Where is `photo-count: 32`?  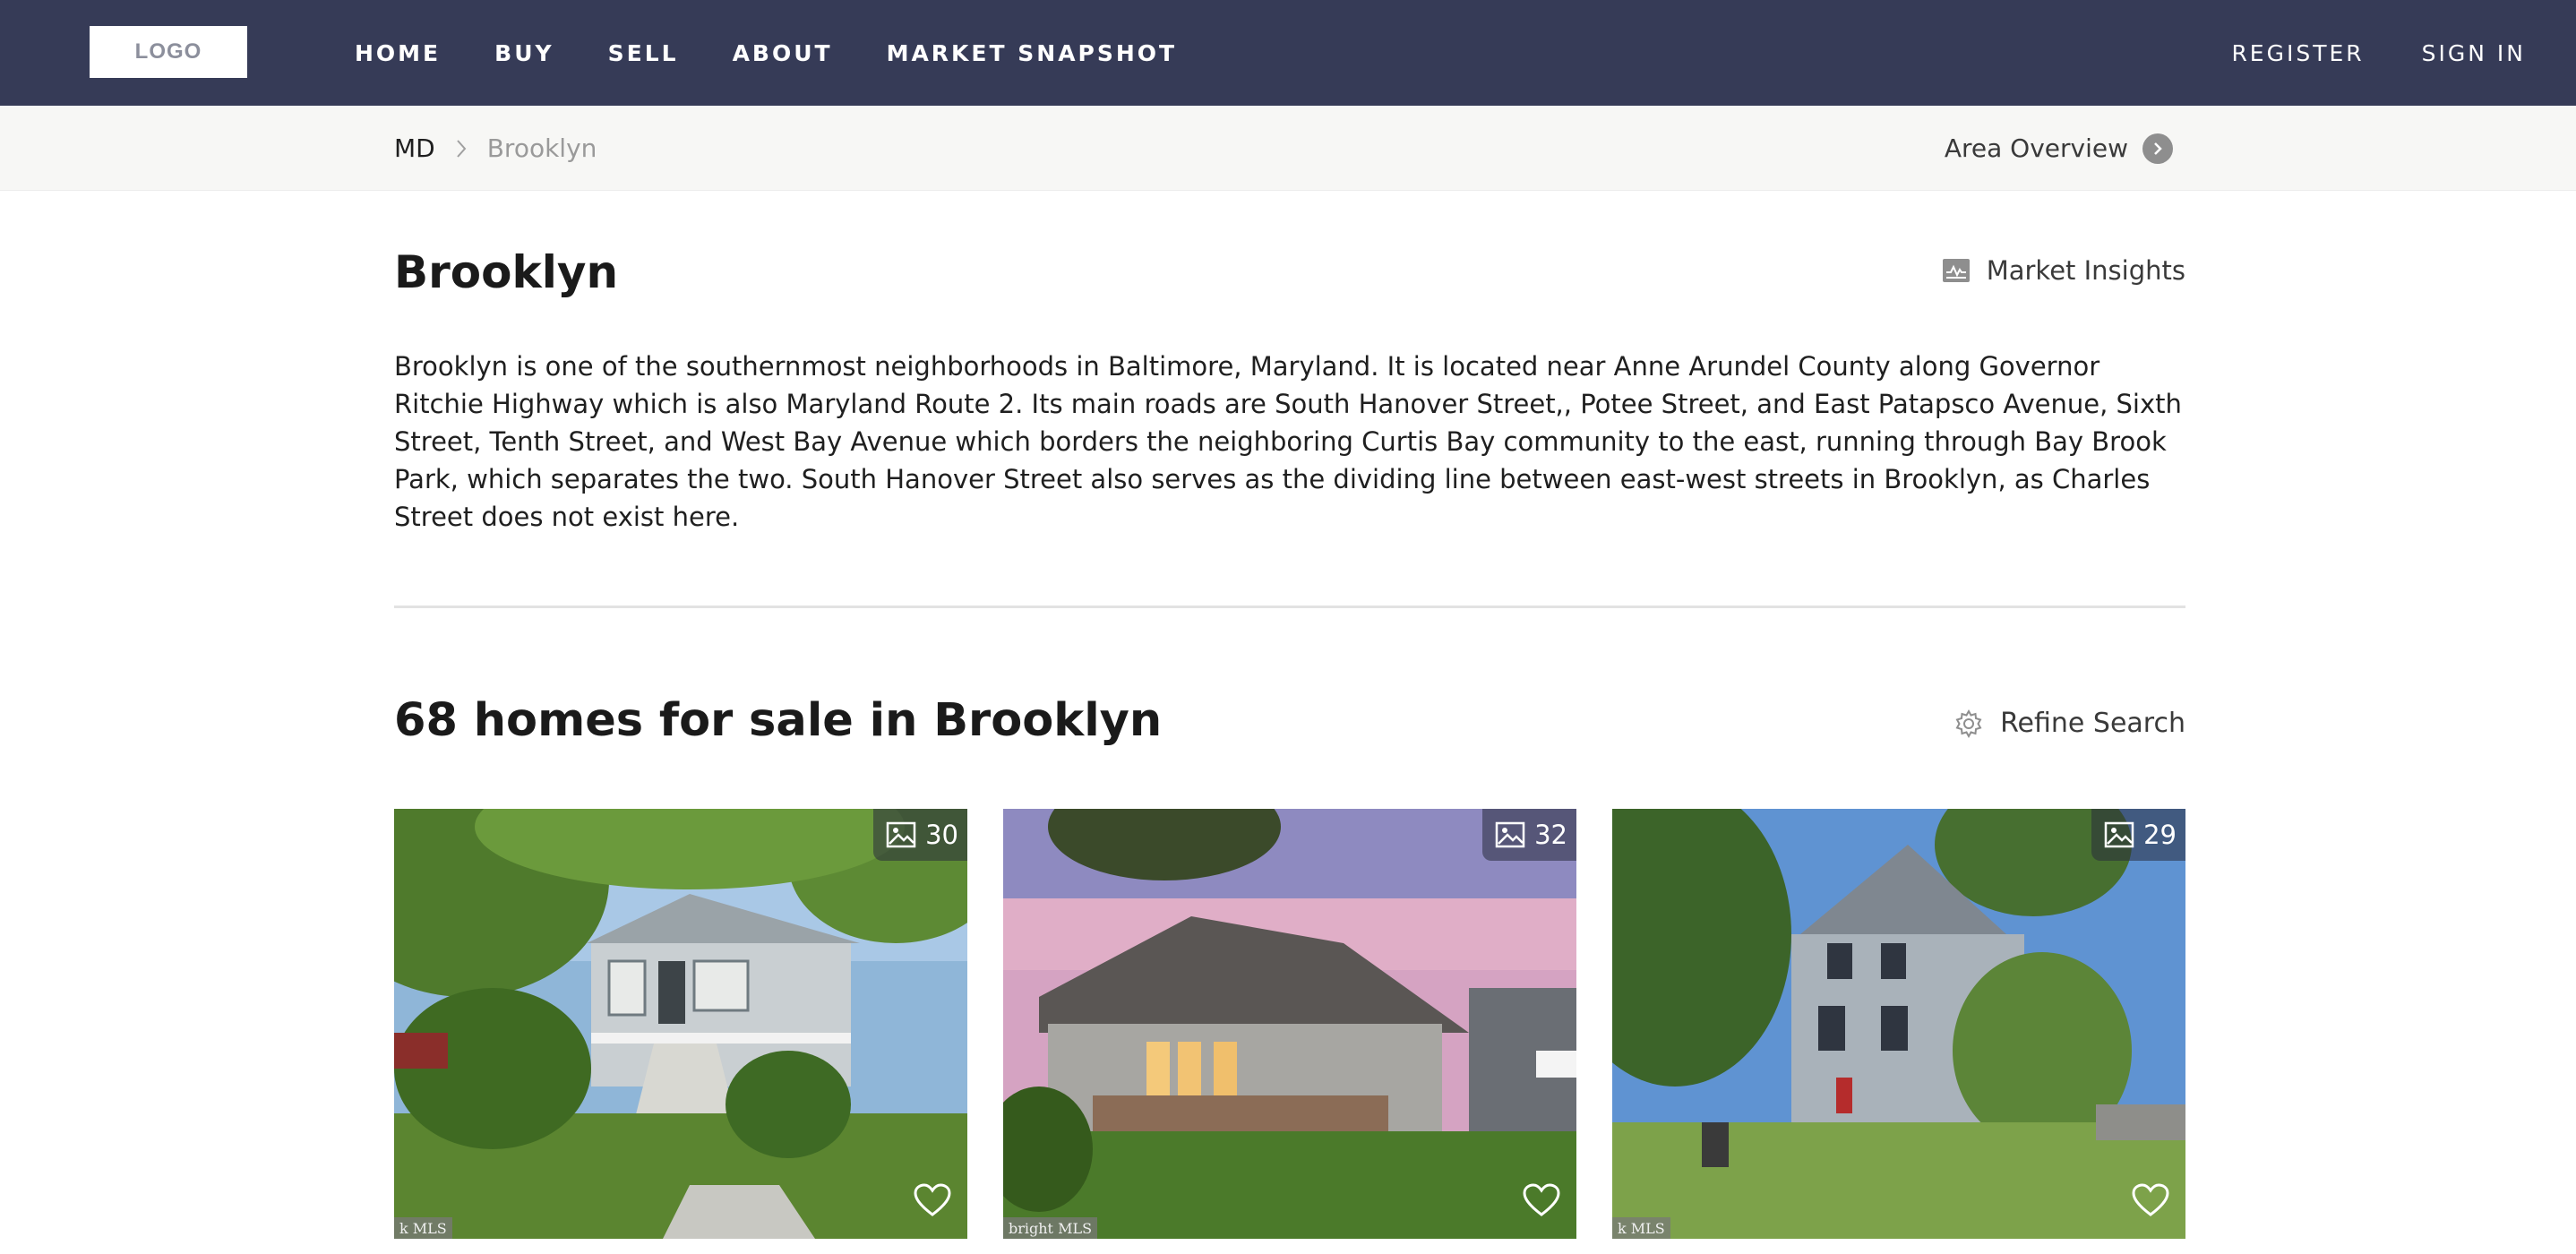 photo-count: 32 is located at coordinates (1550, 835).